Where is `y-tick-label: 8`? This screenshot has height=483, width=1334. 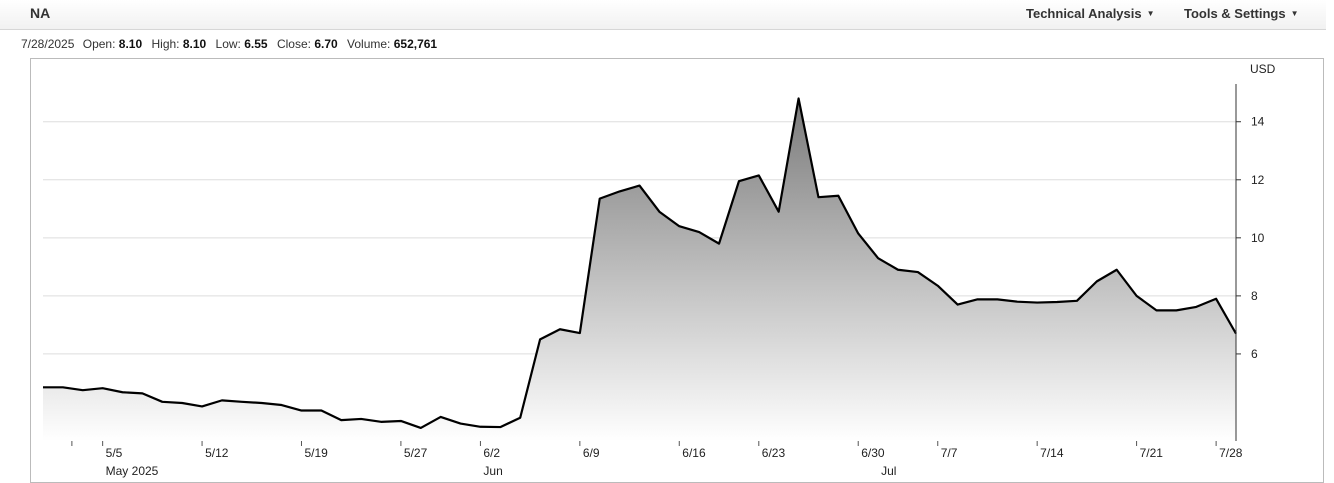
y-tick-label: 8 is located at coordinates (1254, 296).